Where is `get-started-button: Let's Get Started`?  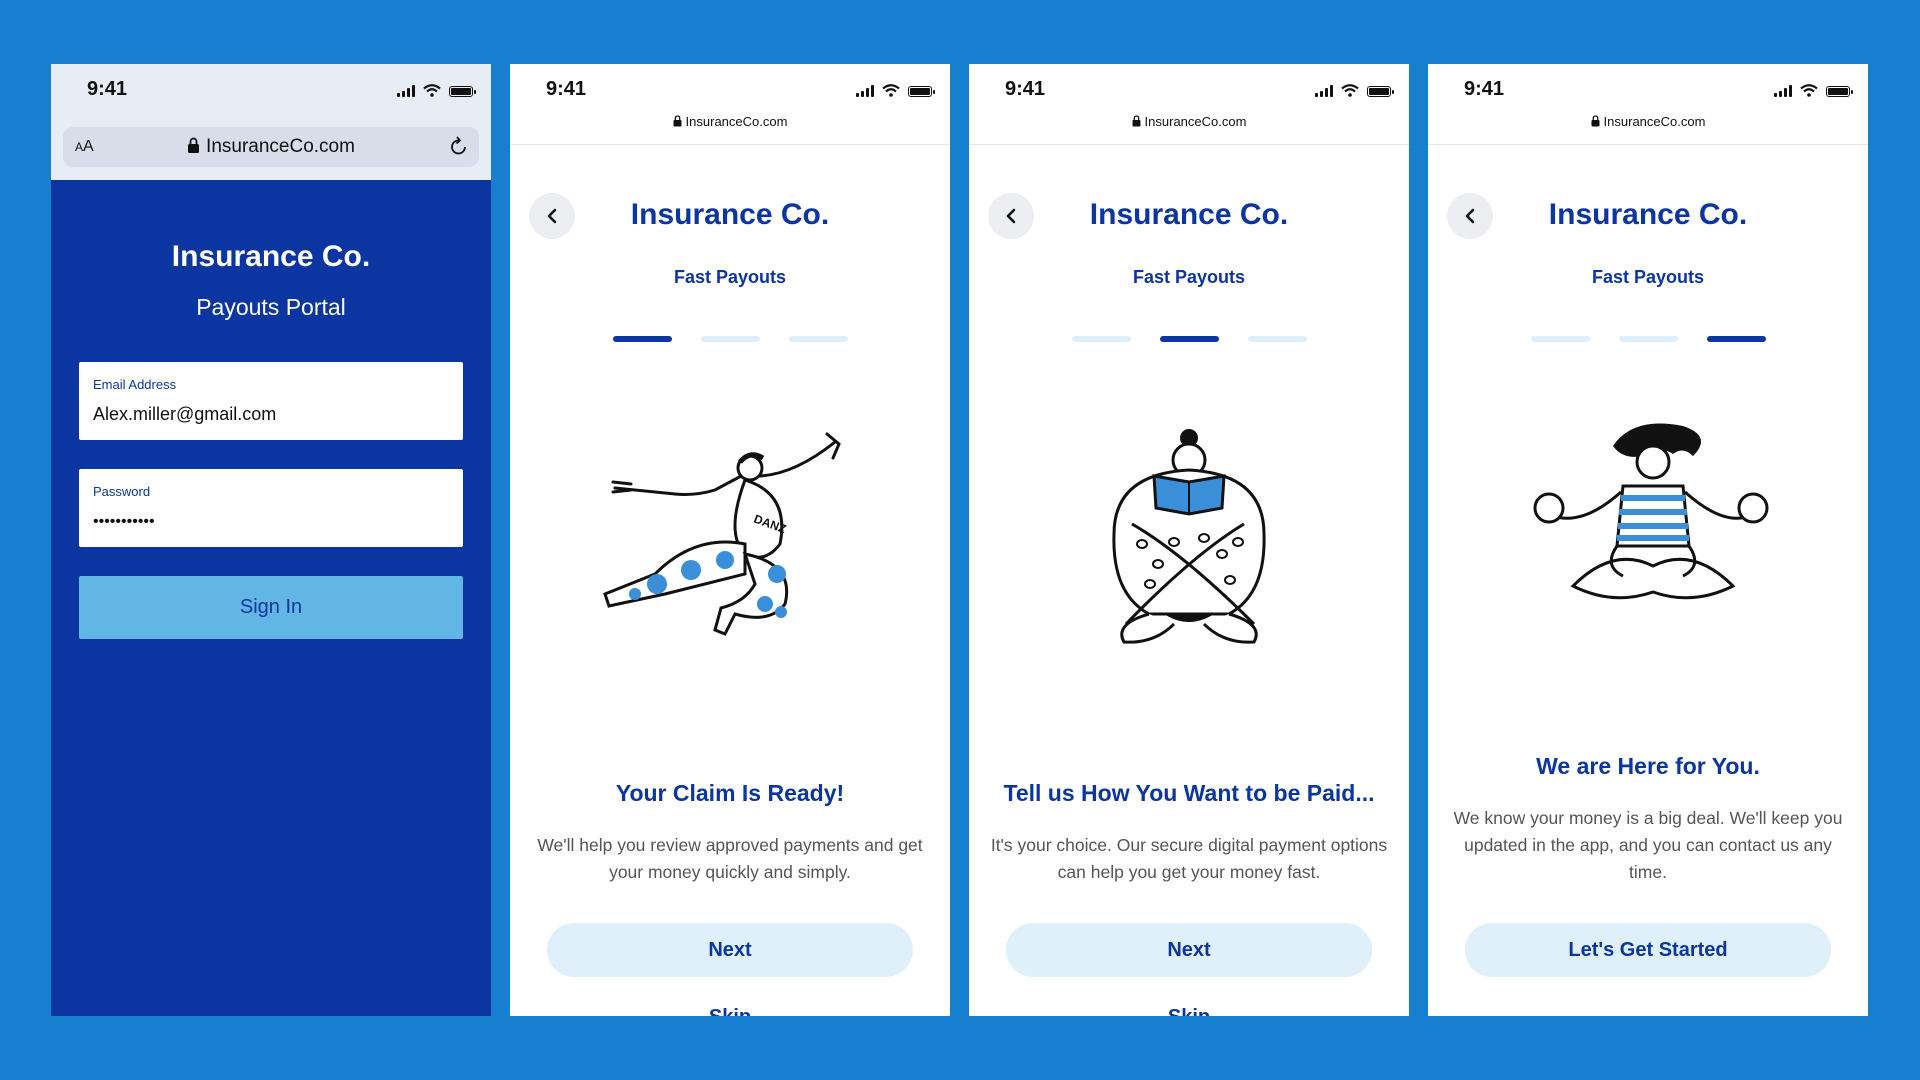 get-started-button: Let's Get Started is located at coordinates (1648, 950).